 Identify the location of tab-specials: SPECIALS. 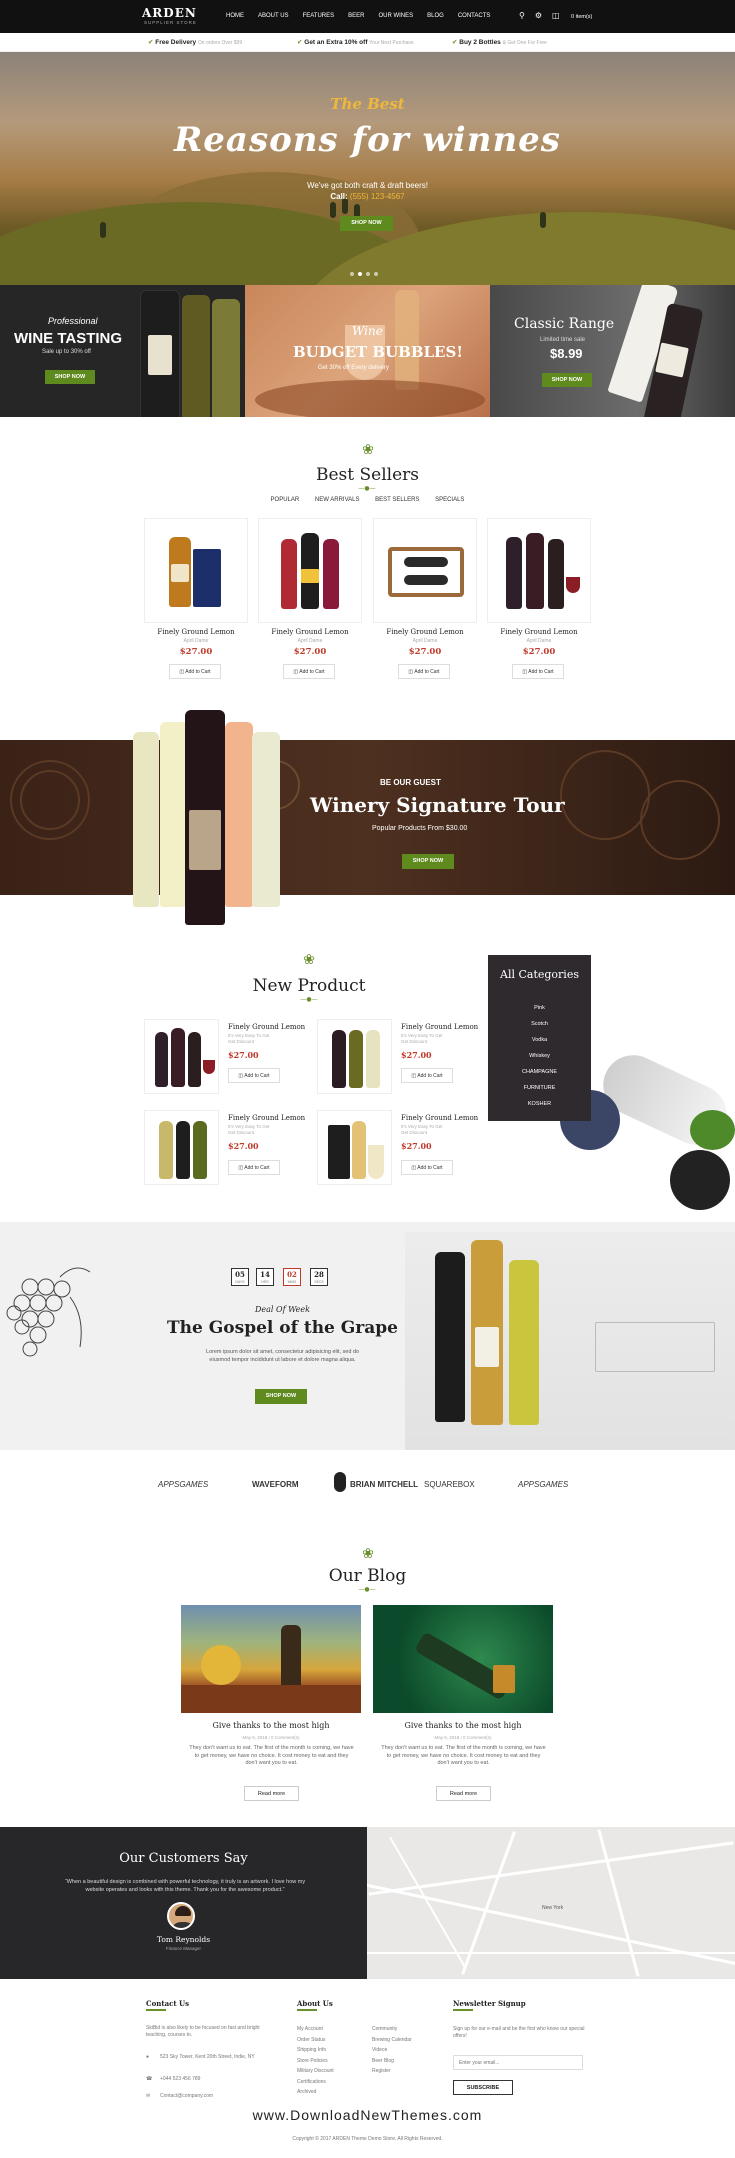
(449, 500).